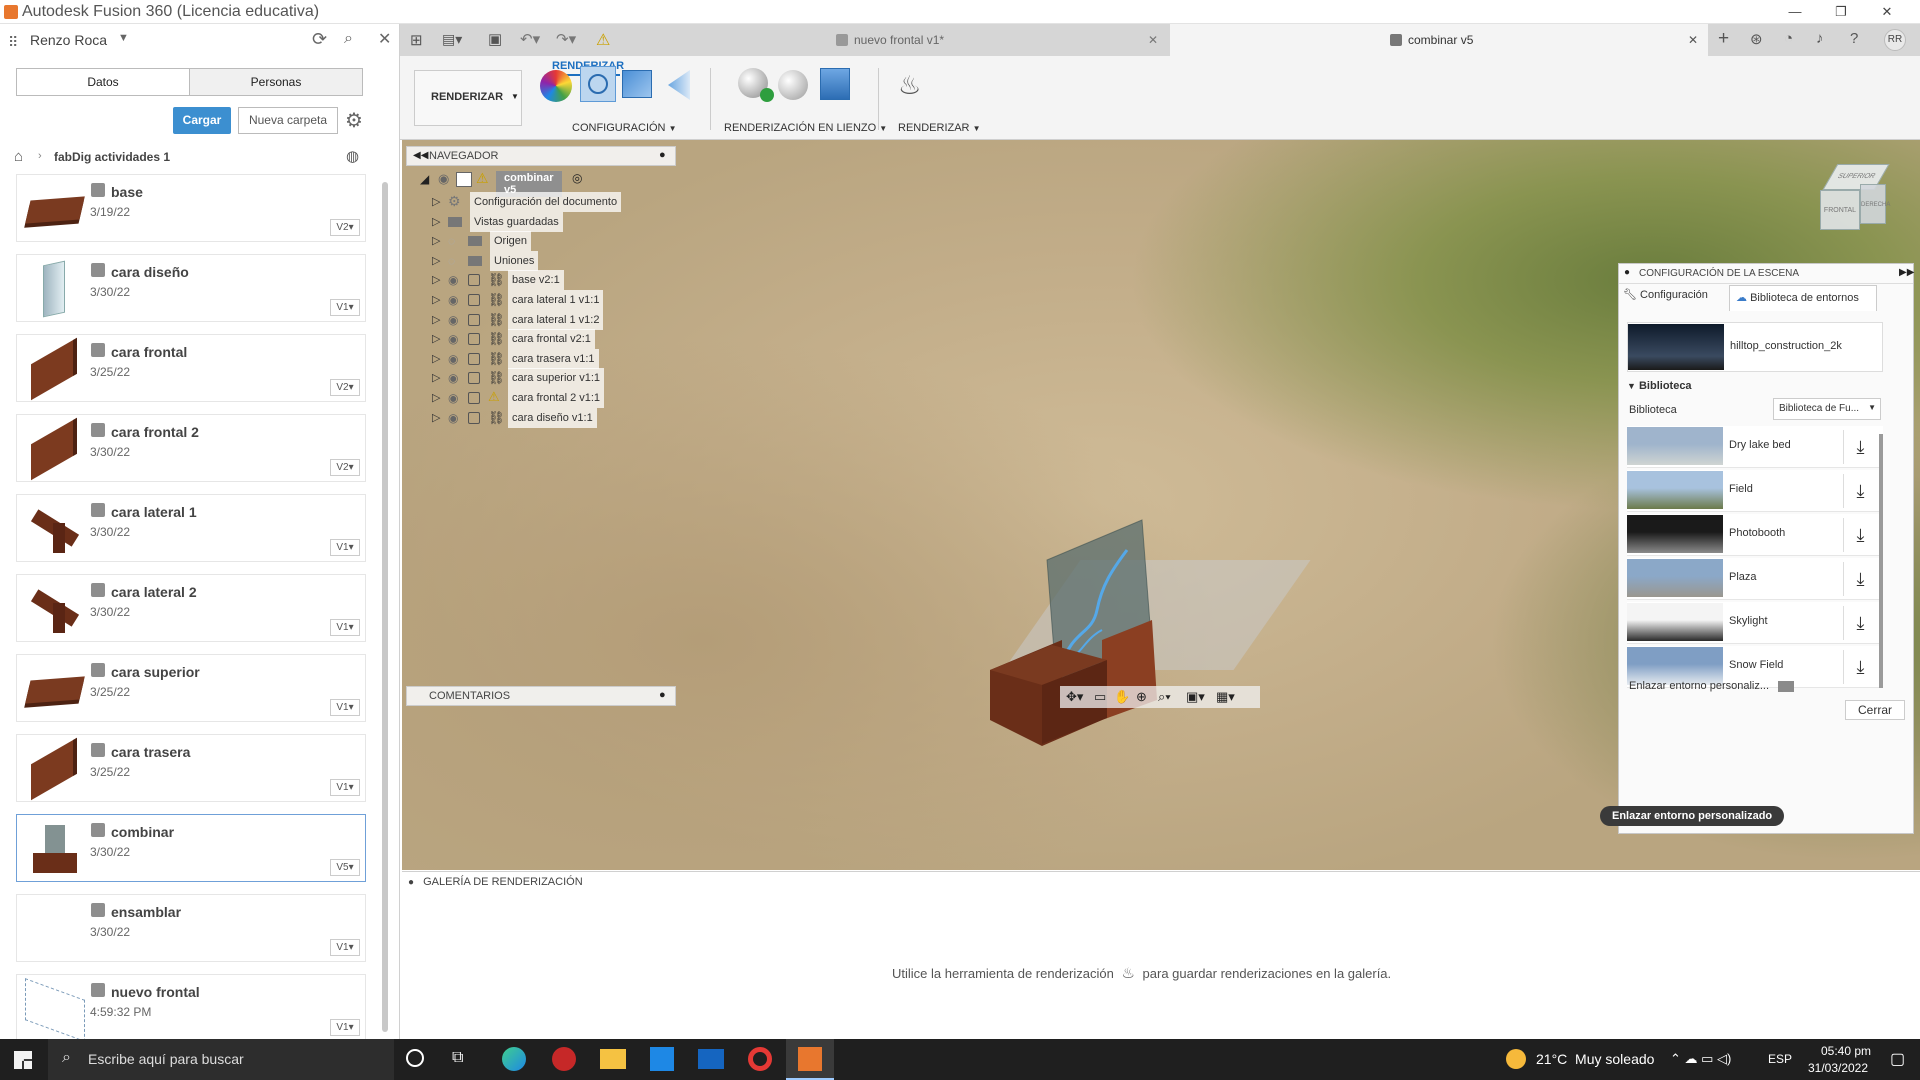 This screenshot has width=1920, height=1080. Describe the element at coordinates (319, 39) in the screenshot. I see `refresh-icon: ⟳` at that location.